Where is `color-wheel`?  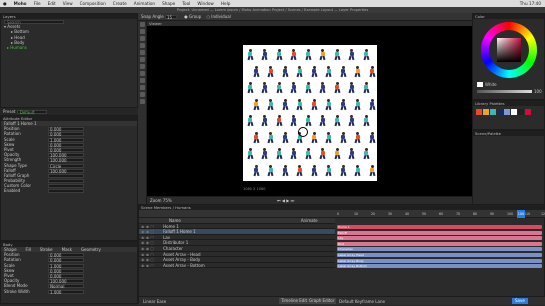 color-wheel is located at coordinates (509, 50).